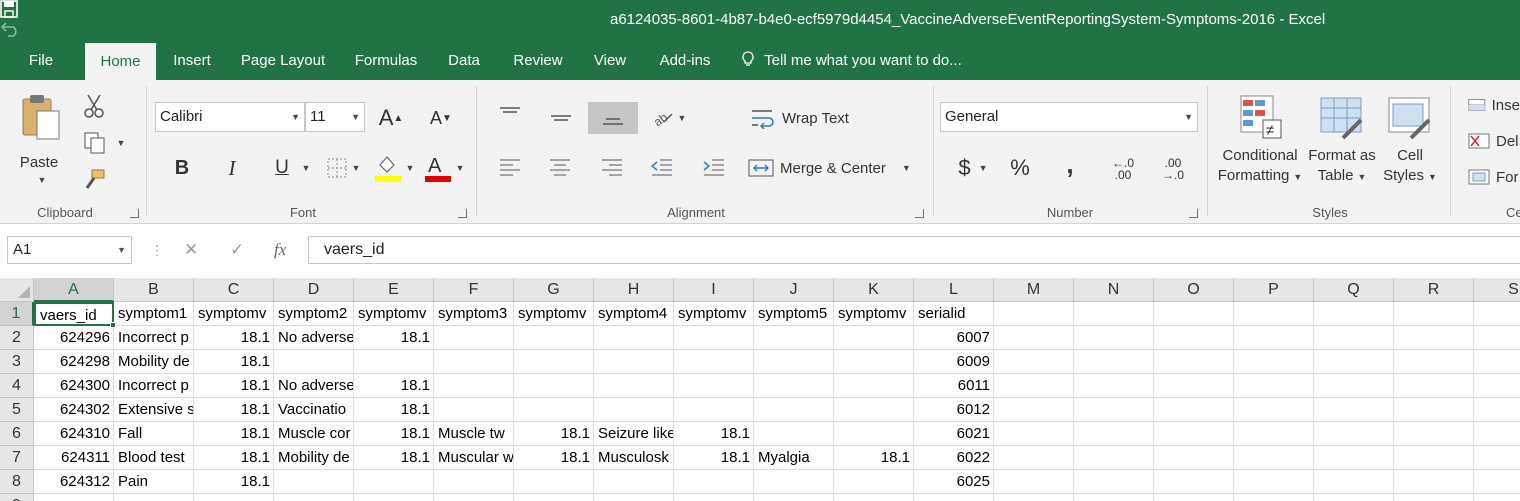 This screenshot has width=1520, height=501. I want to click on row-header-8: 8, so click(17, 482).